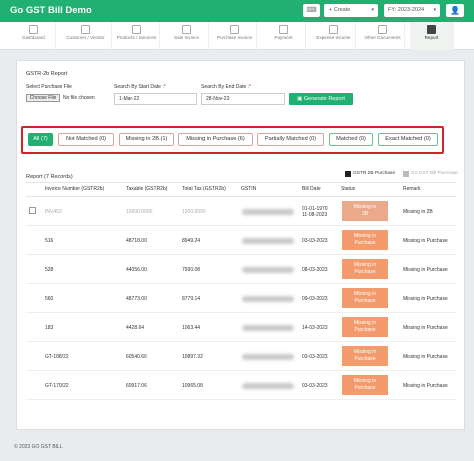  What do you see at coordinates (372, 10) in the screenshot?
I see `chevron-down-icon: ▾` at bounding box center [372, 10].